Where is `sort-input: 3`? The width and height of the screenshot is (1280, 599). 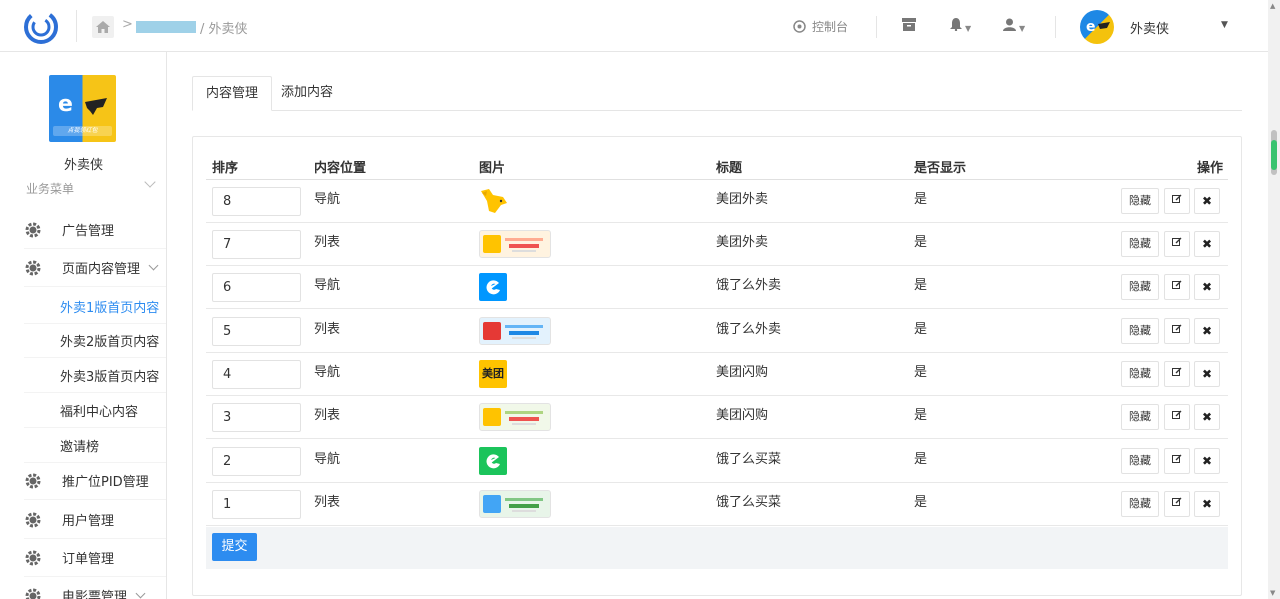 sort-input: 3 is located at coordinates (256, 417).